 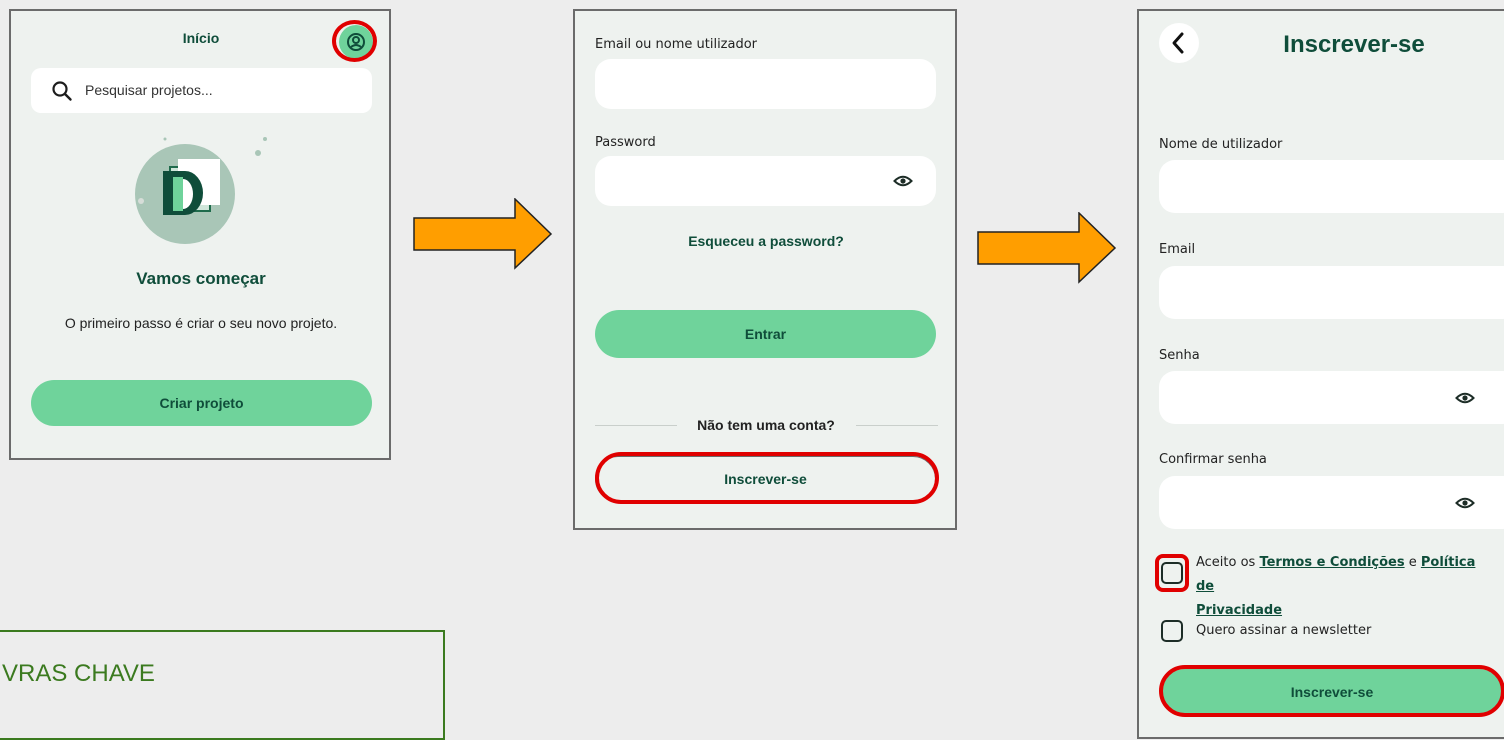 I want to click on illustration, so click(x=201, y=190).